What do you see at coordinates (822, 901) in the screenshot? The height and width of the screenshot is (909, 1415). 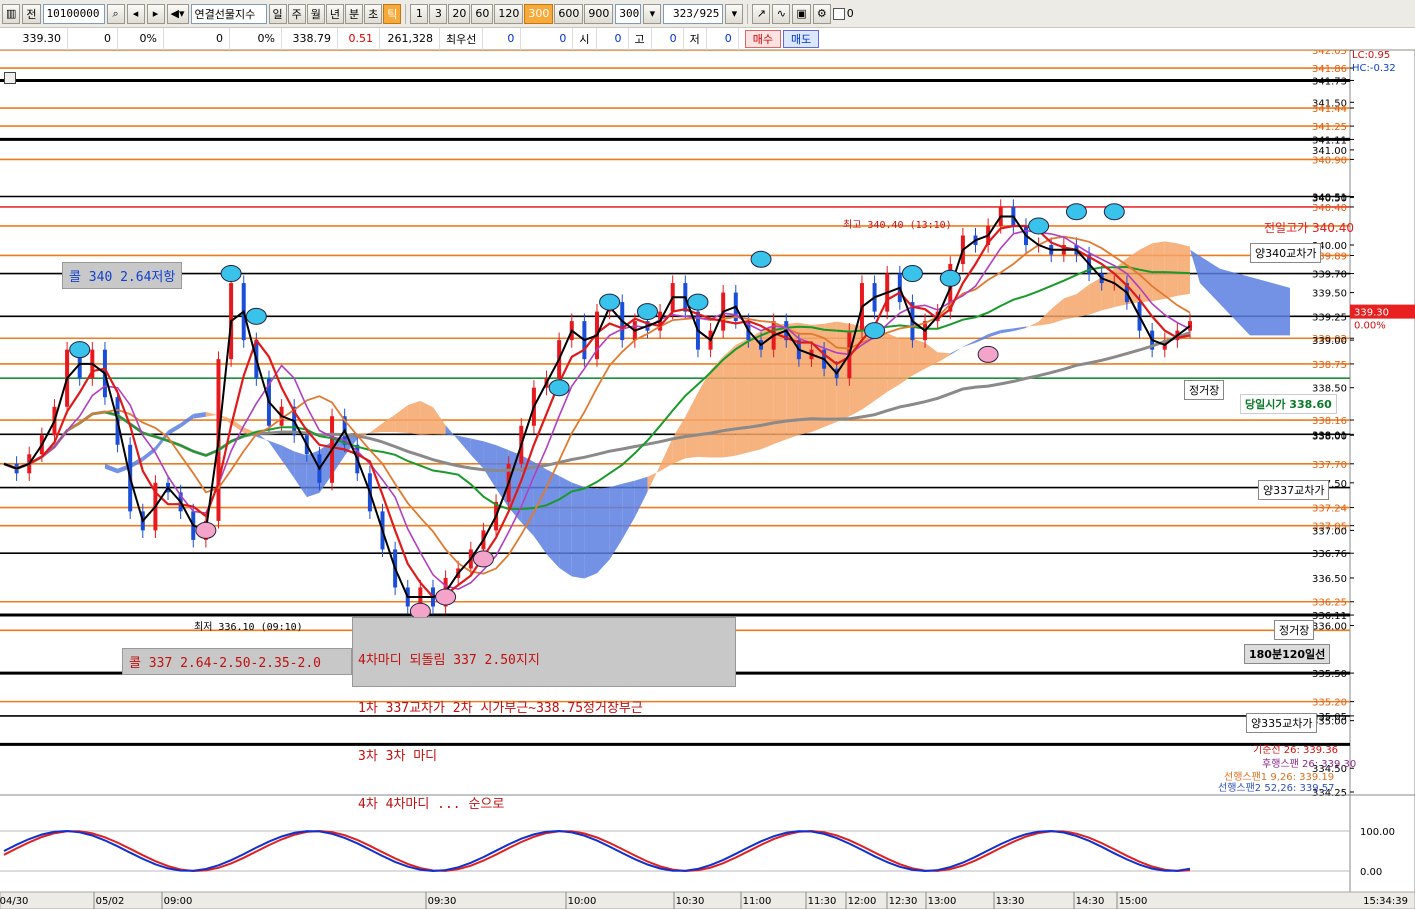 I see `time-axis-label: 11:30` at bounding box center [822, 901].